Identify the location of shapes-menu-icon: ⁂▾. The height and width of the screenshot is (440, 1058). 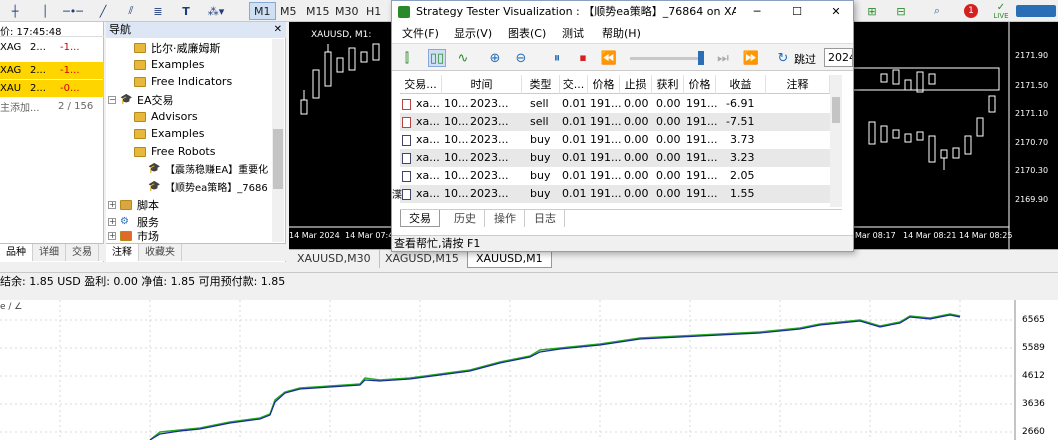
(216, 11).